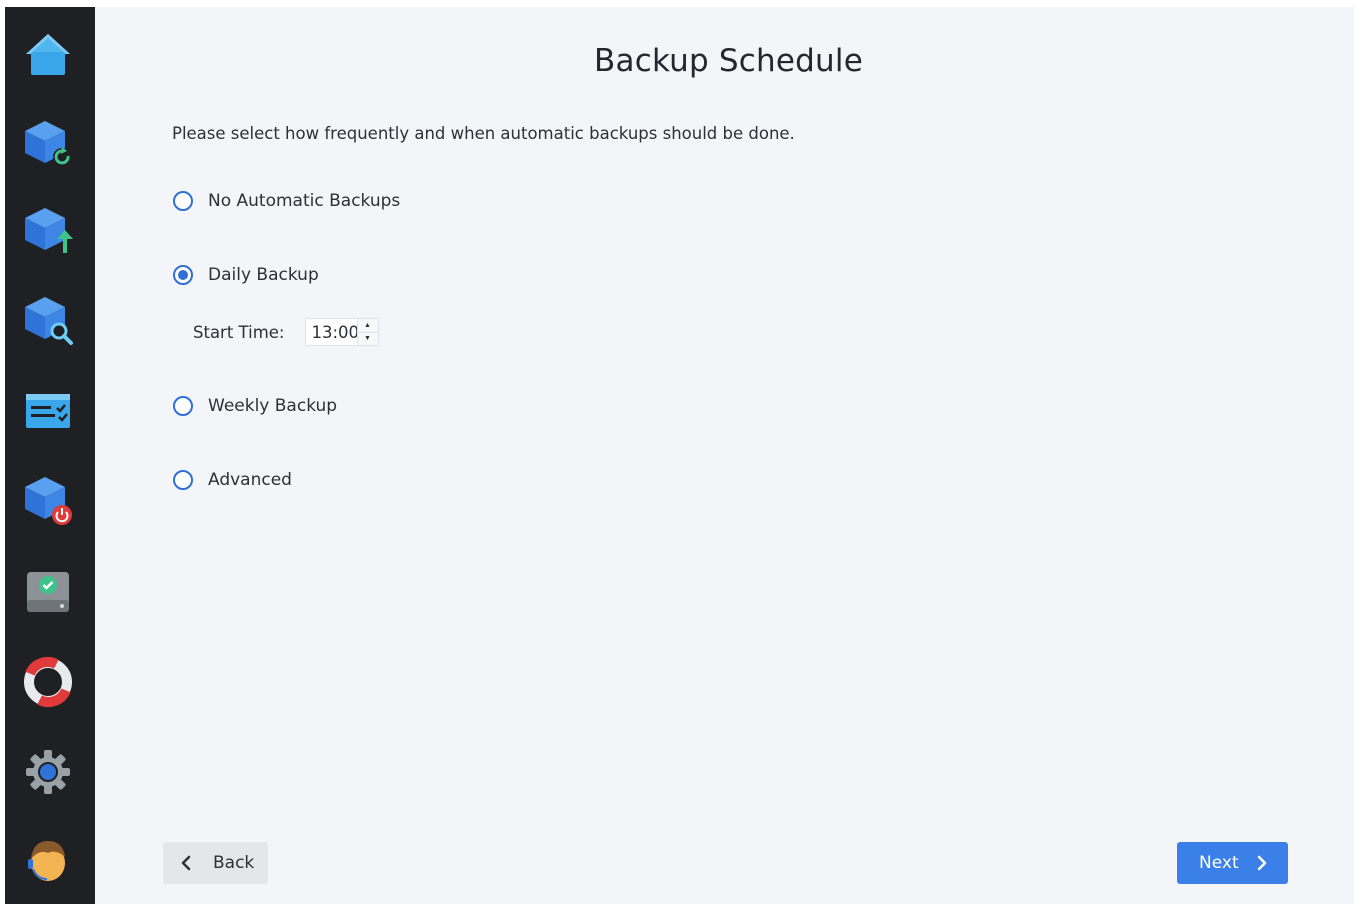 This screenshot has width=1360, height=904. What do you see at coordinates (48, 144) in the screenshot?
I see `backup-refresh-icon` at bounding box center [48, 144].